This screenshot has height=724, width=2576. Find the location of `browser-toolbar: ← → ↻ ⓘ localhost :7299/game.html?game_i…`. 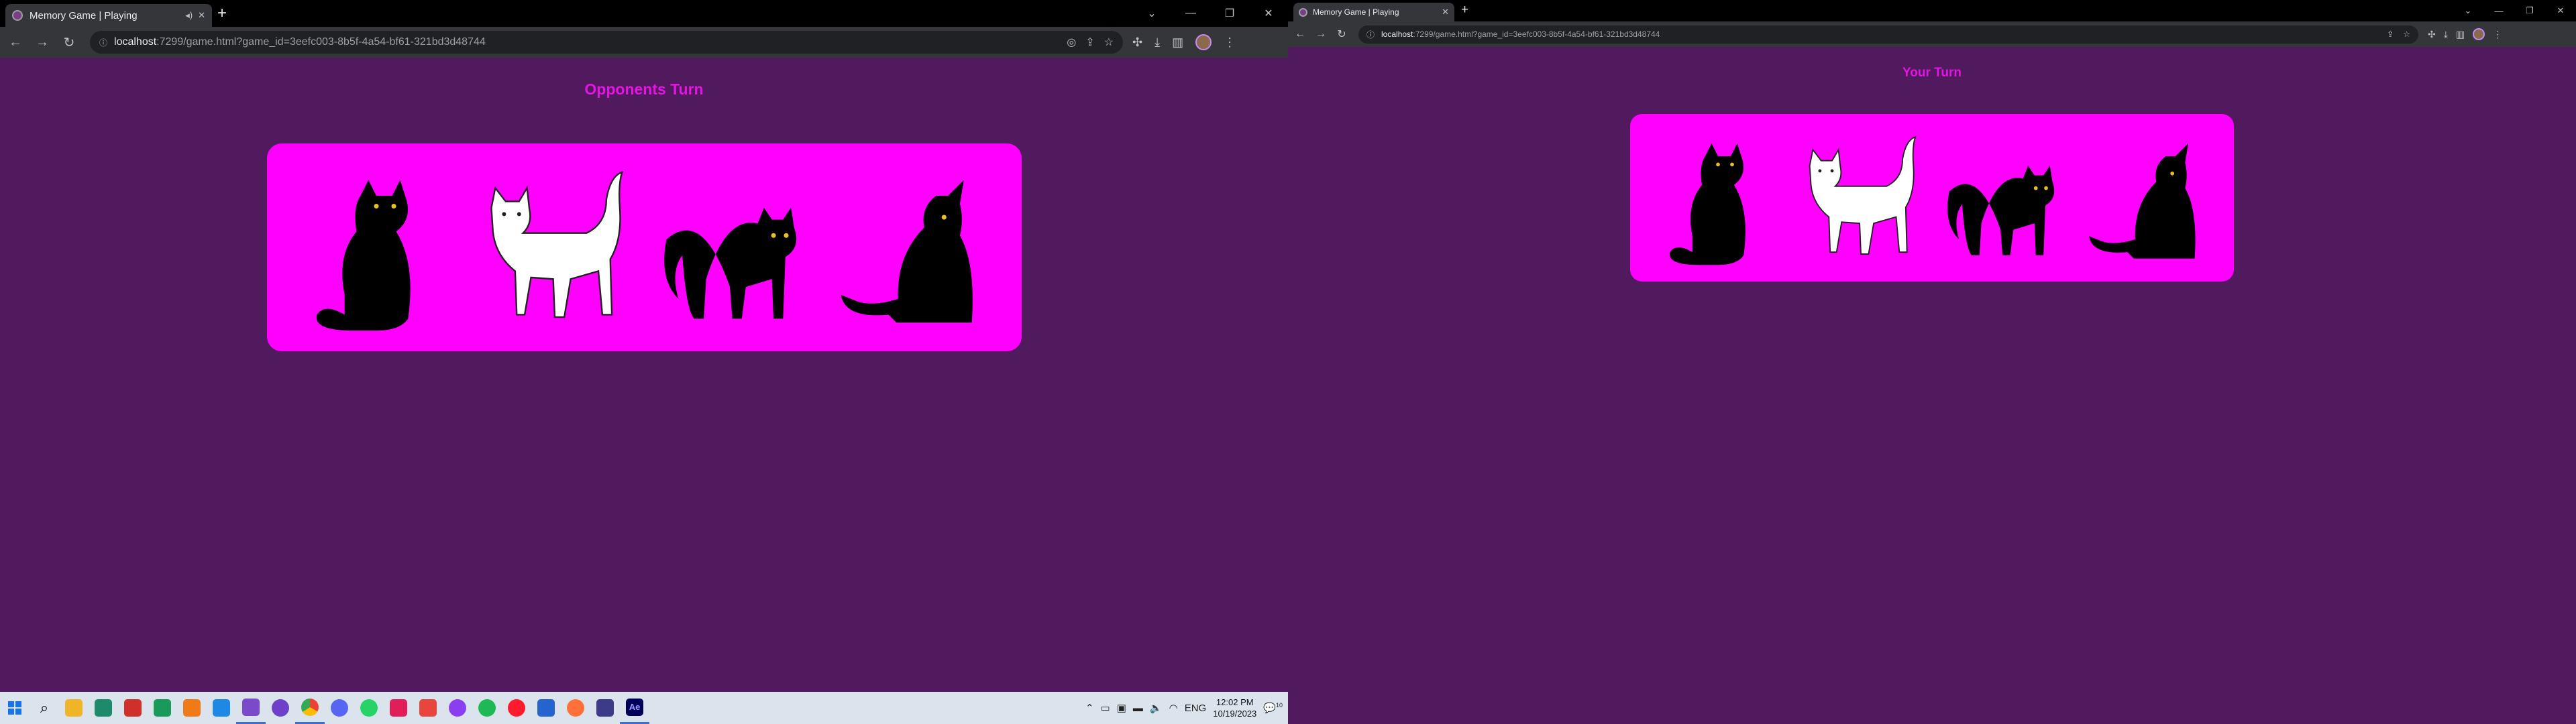

browser-toolbar: ← → ↻ ⓘ localhost :7299/game.html?game_i… is located at coordinates (644, 42).